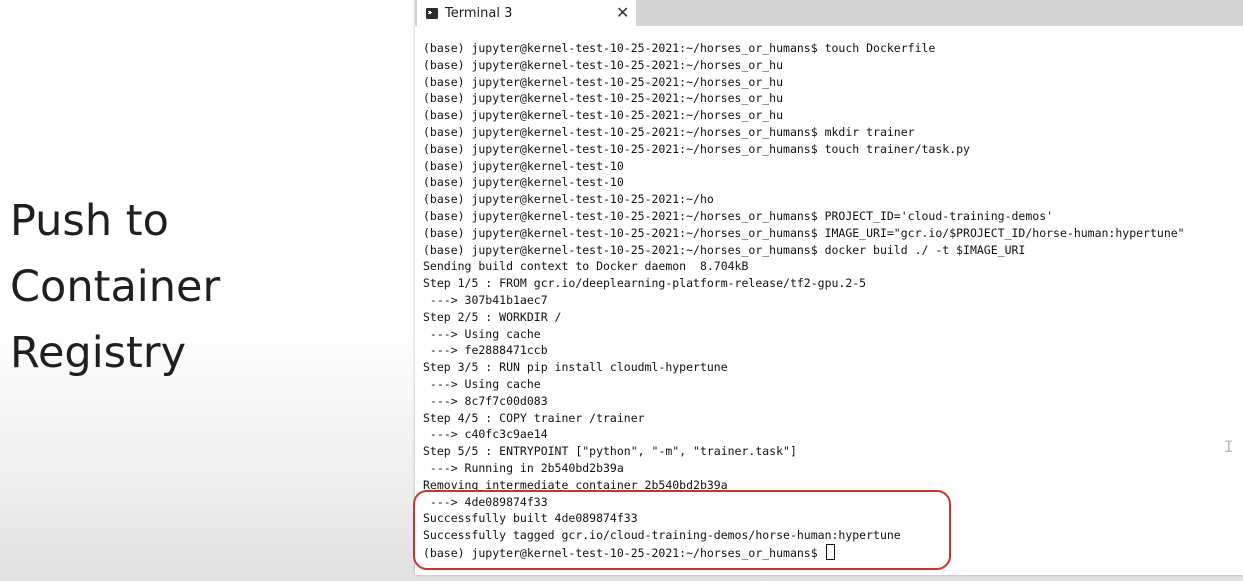 The height and width of the screenshot is (581, 1243). What do you see at coordinates (485, 400) in the screenshot?
I see `terminal-line: ---> 8c7f7c00d083` at bounding box center [485, 400].